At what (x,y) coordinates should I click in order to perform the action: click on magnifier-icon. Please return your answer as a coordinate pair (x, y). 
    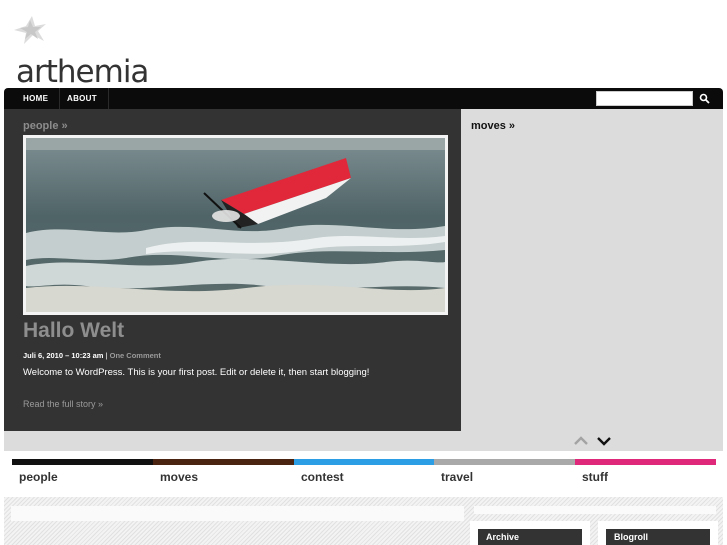
    Looking at the image, I should click on (704, 98).